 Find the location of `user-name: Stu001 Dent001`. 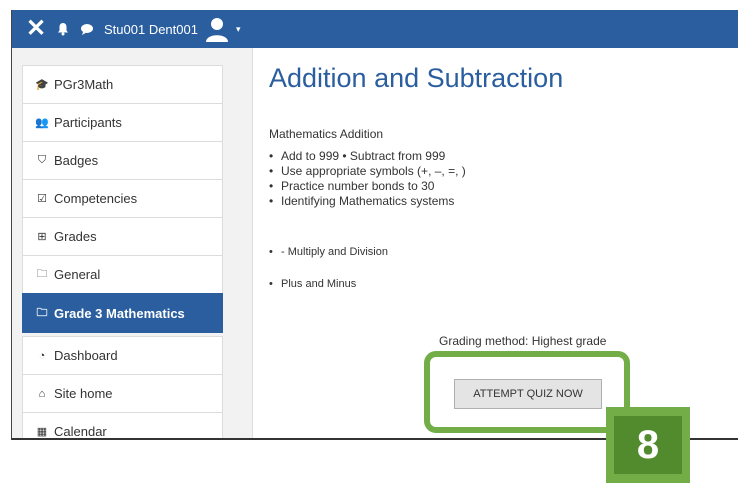

user-name: Stu001 Dent001 is located at coordinates (151, 29).